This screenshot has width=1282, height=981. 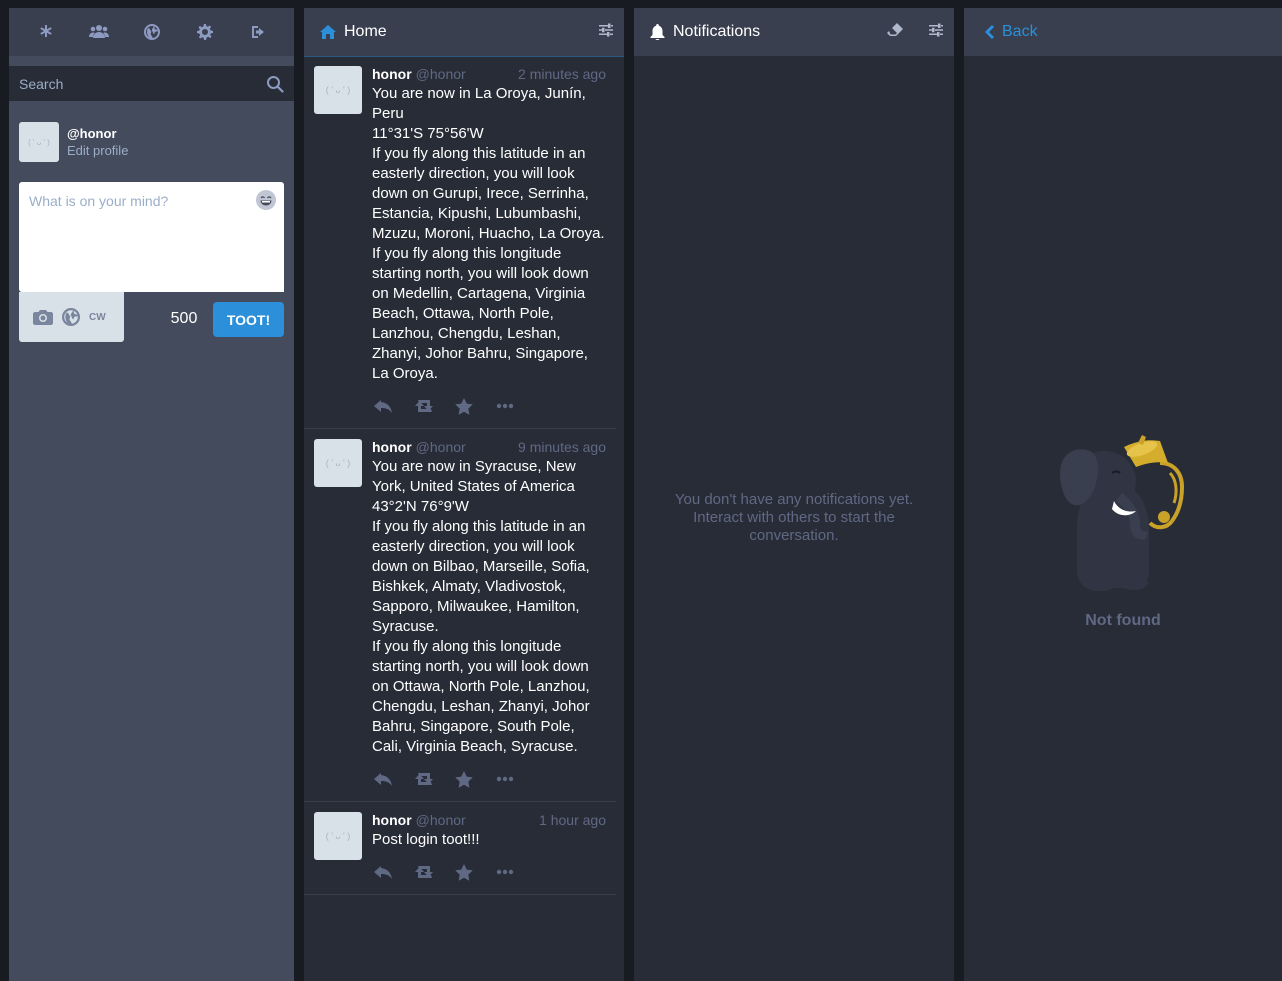 I want to click on status-header: honor @honor 9 minutes ago, so click(x=489, y=447).